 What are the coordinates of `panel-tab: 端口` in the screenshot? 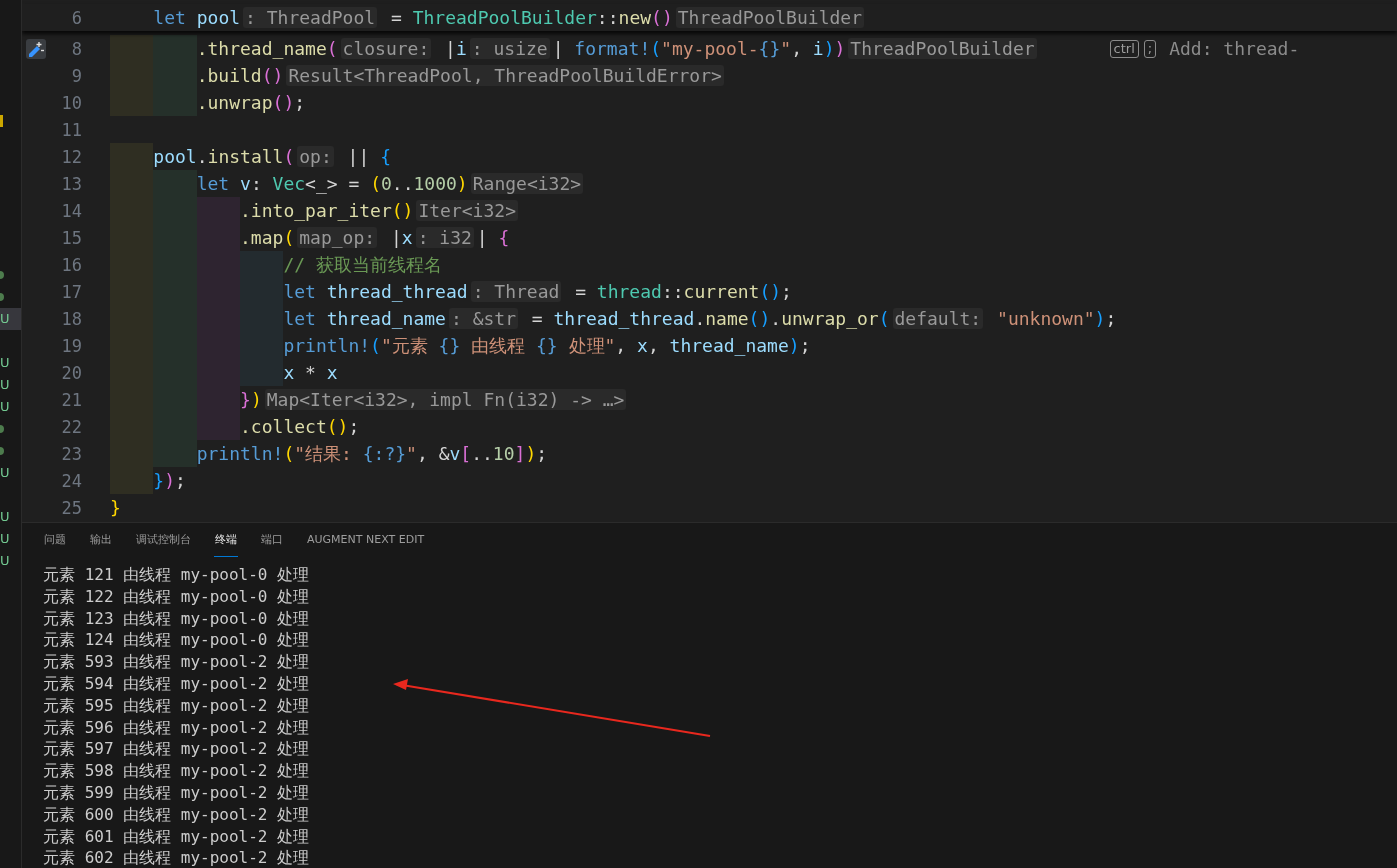 It's located at (272, 540).